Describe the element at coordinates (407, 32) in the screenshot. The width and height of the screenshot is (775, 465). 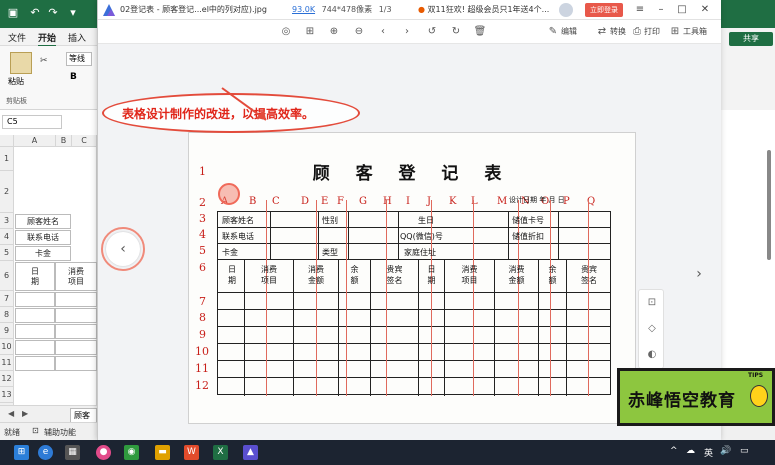
I see `chevron-right-icon: ›` at that location.